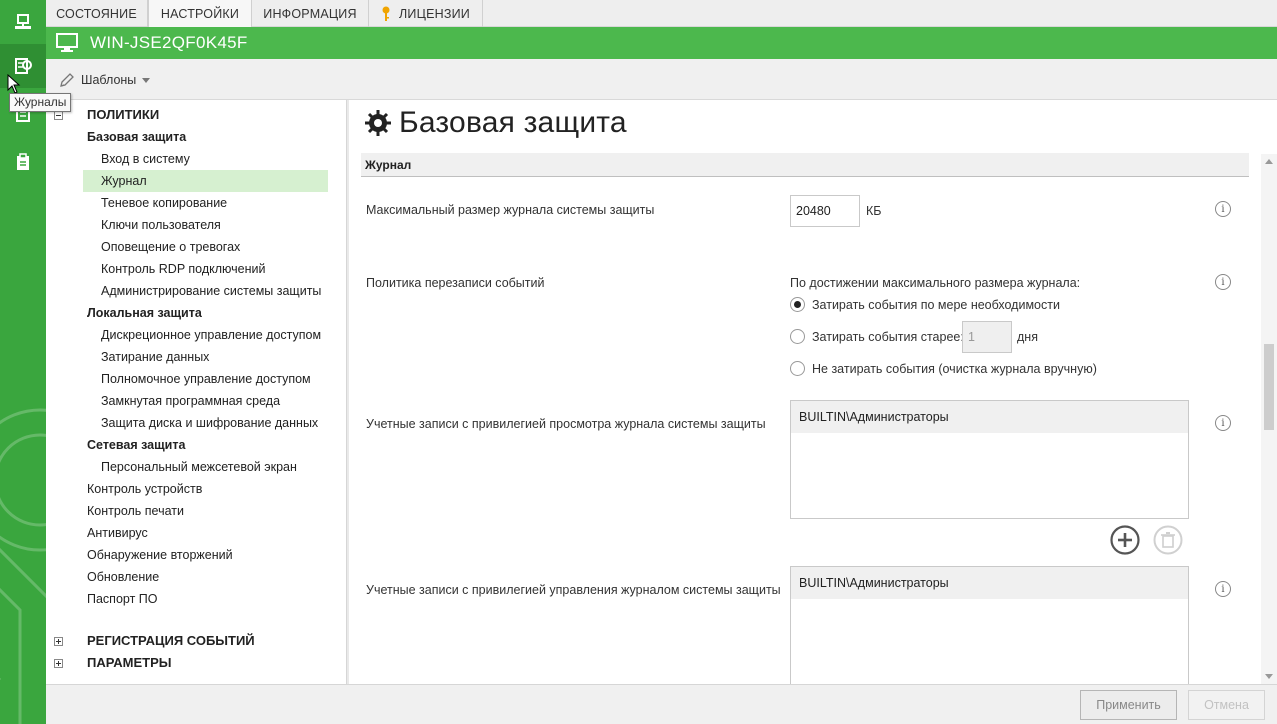 The height and width of the screenshot is (724, 1277). Describe the element at coordinates (661, 704) in the screenshot. I see `footer-bar: Применить Отмена` at that location.